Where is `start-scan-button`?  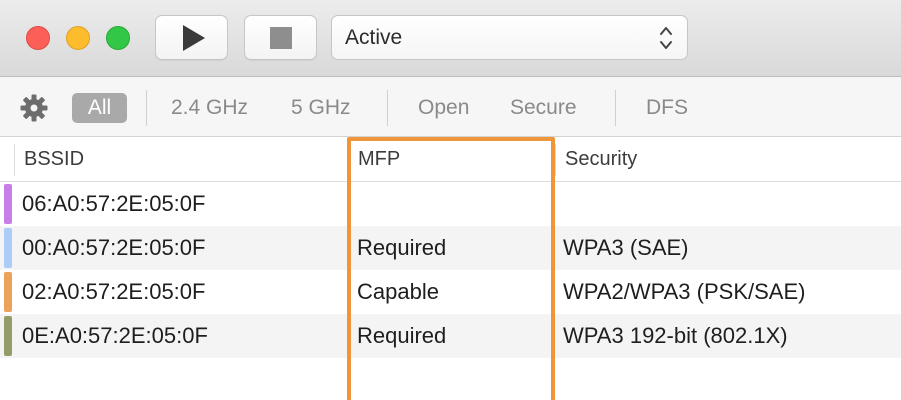
start-scan-button is located at coordinates (191, 37).